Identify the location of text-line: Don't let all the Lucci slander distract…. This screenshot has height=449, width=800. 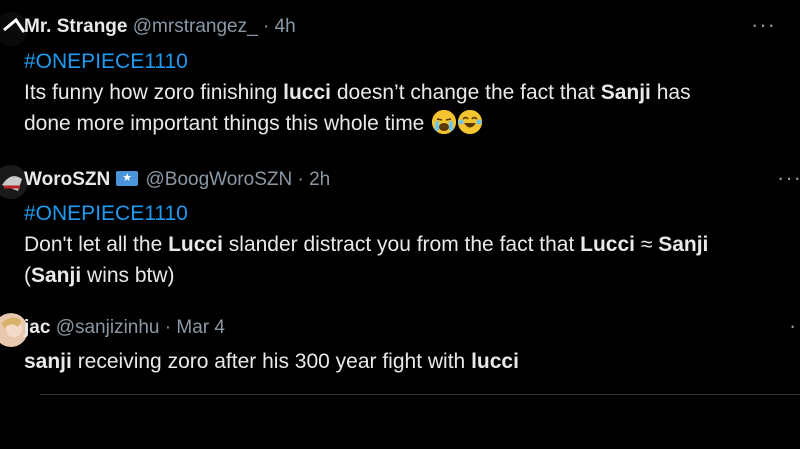
(366, 244).